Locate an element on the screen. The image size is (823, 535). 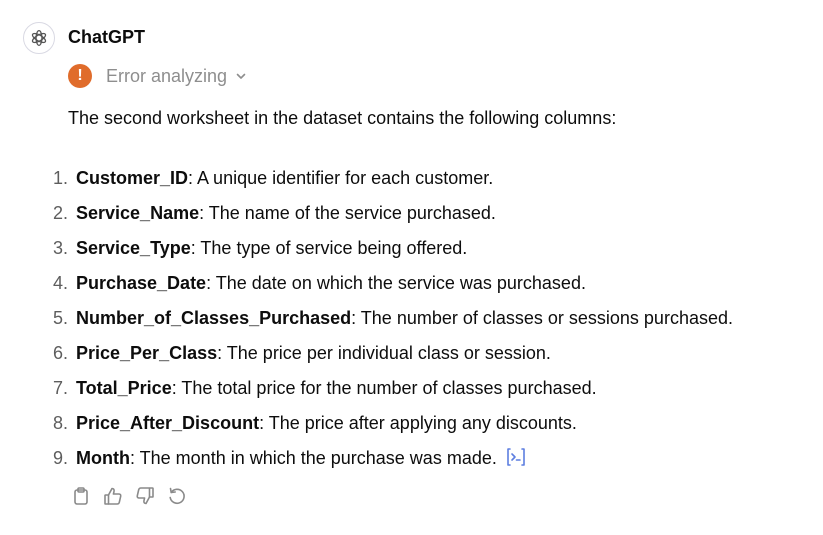
column-description: : A unique identifier for each customer. is located at coordinates (341, 178).